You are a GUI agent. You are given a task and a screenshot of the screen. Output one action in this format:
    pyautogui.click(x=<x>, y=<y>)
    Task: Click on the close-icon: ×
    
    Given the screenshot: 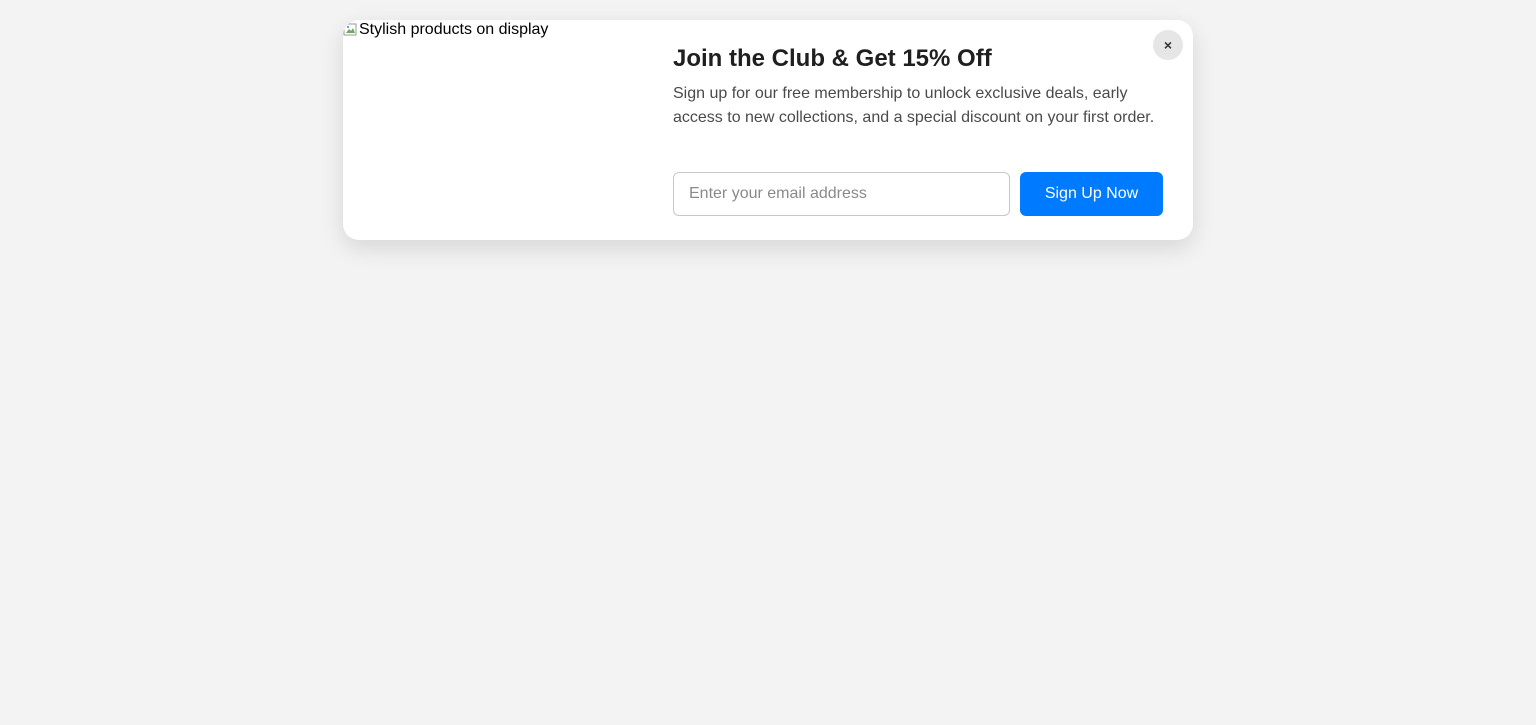 What is the action you would take?
    pyautogui.click(x=1168, y=45)
    